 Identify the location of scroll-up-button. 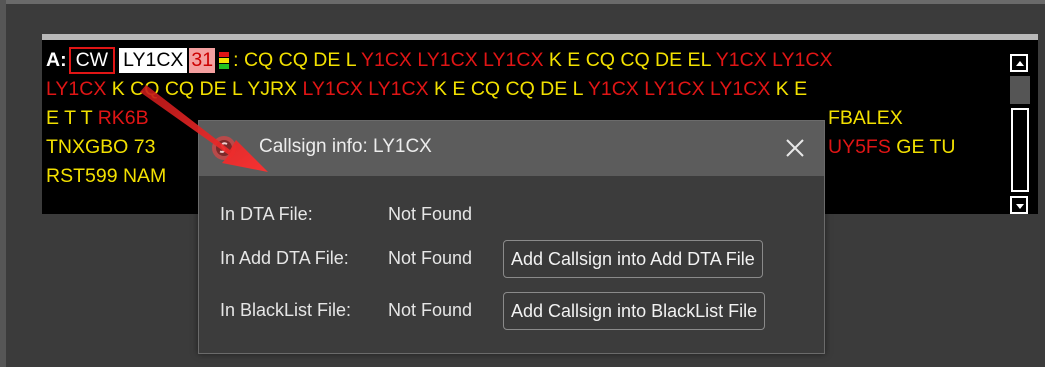
(1019, 63).